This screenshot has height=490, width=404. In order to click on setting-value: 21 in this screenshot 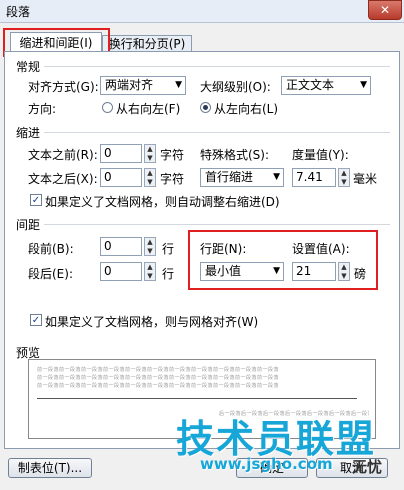, I will do `click(304, 271)`.